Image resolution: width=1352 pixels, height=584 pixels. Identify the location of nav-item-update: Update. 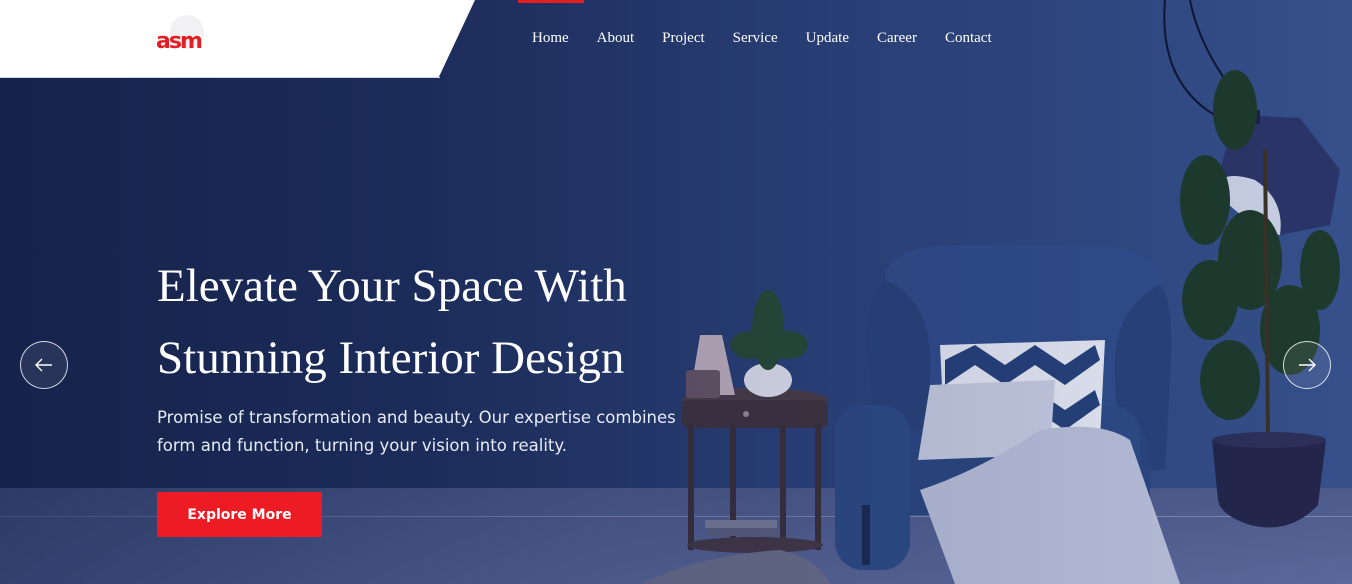
(827, 38).